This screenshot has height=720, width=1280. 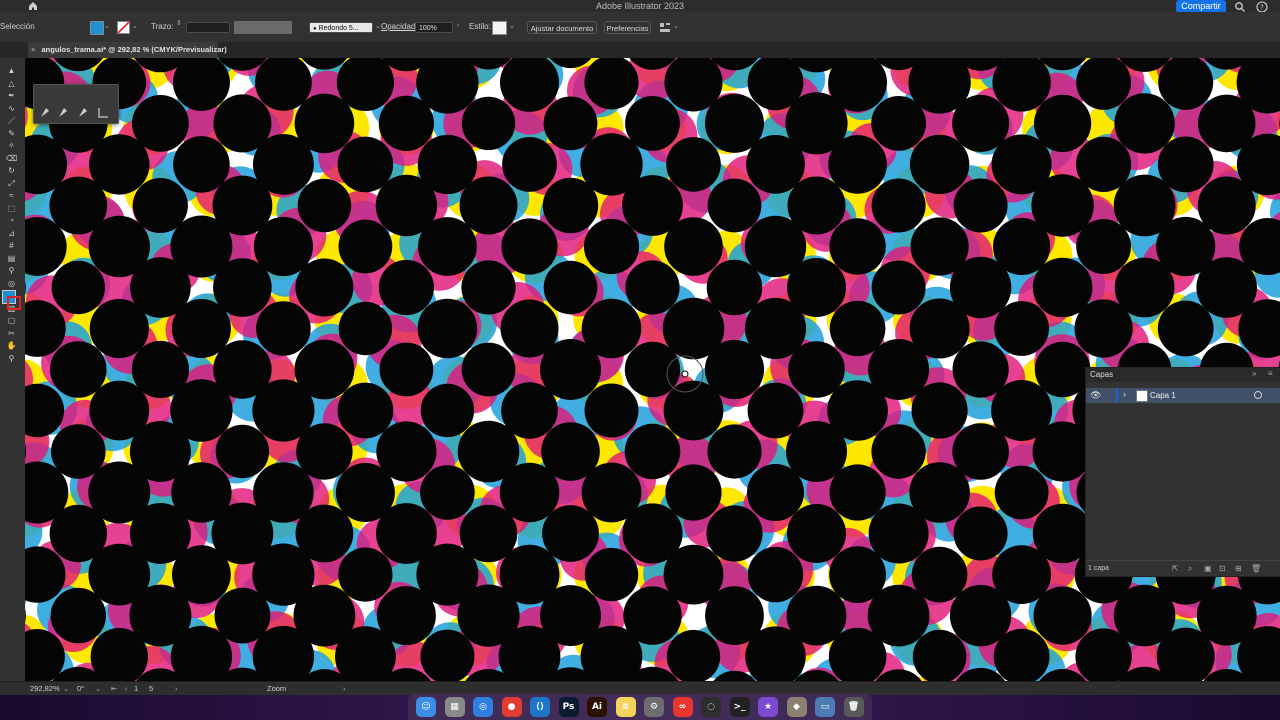 I want to click on fill-dropdown-icon: ⌄, so click(x=107, y=26).